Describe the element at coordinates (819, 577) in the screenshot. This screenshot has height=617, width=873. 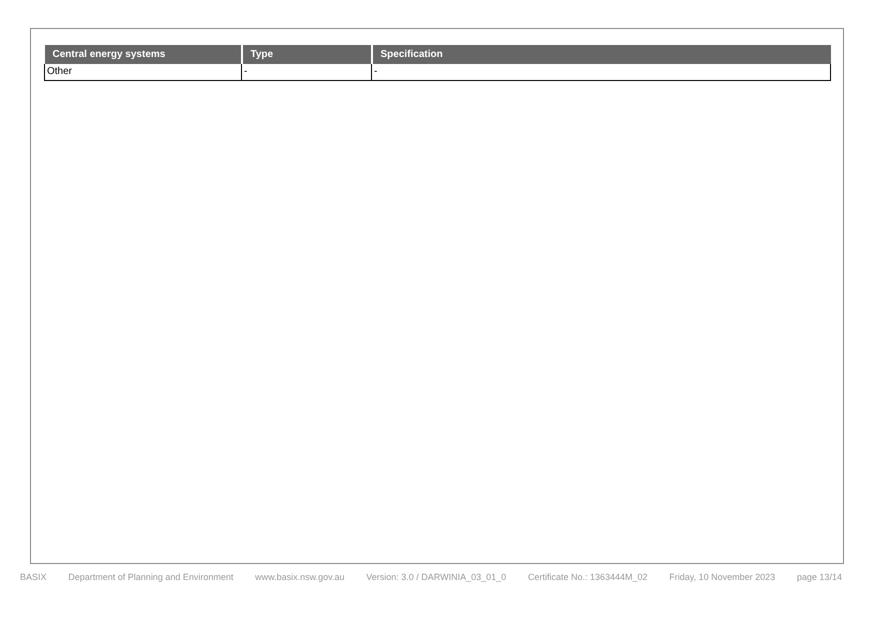
I see `footer-text: page 13/14` at that location.